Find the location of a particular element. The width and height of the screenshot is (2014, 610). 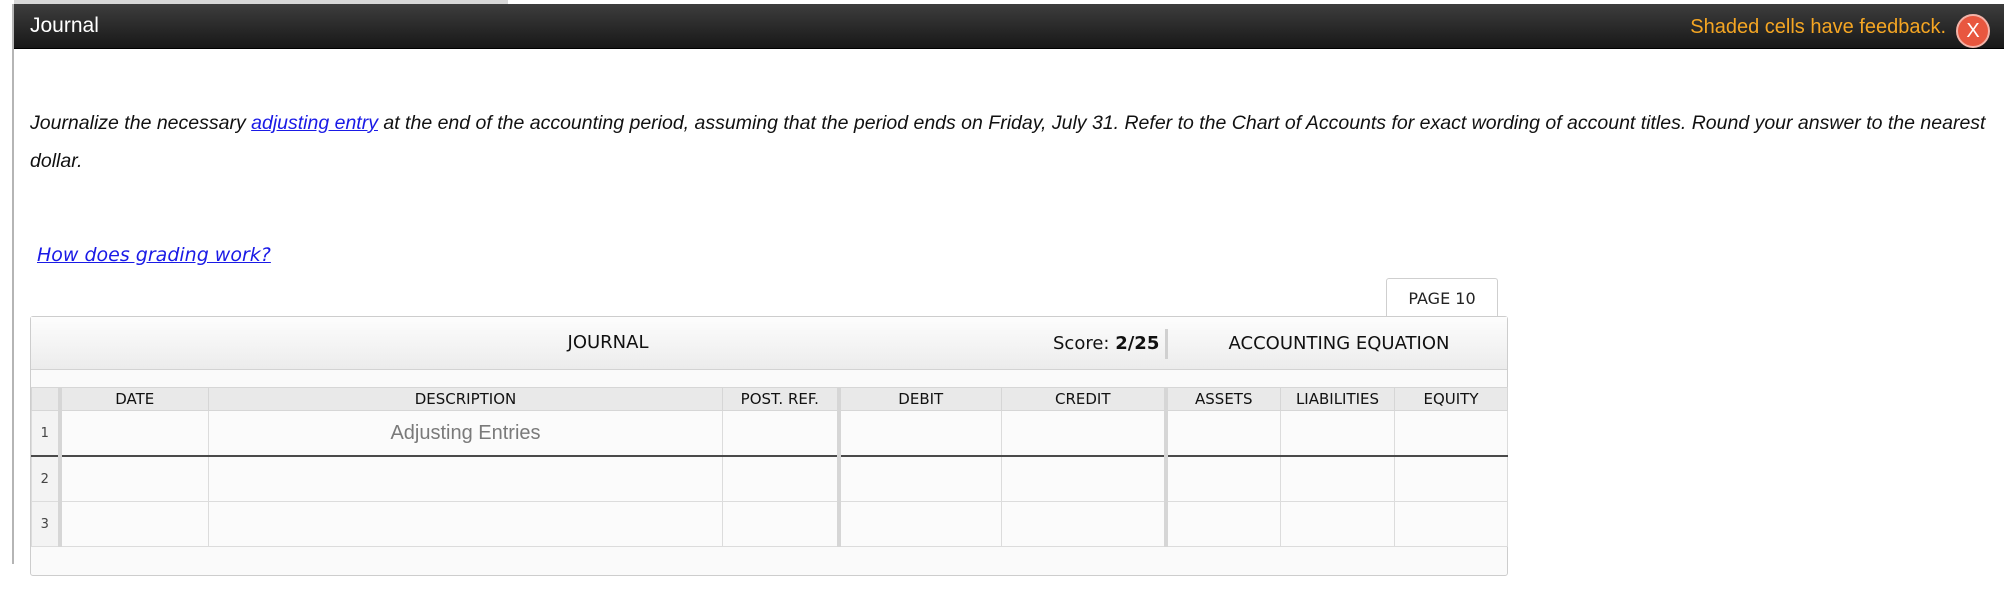

table-row: 1 Adjusting Entries is located at coordinates (769, 433).